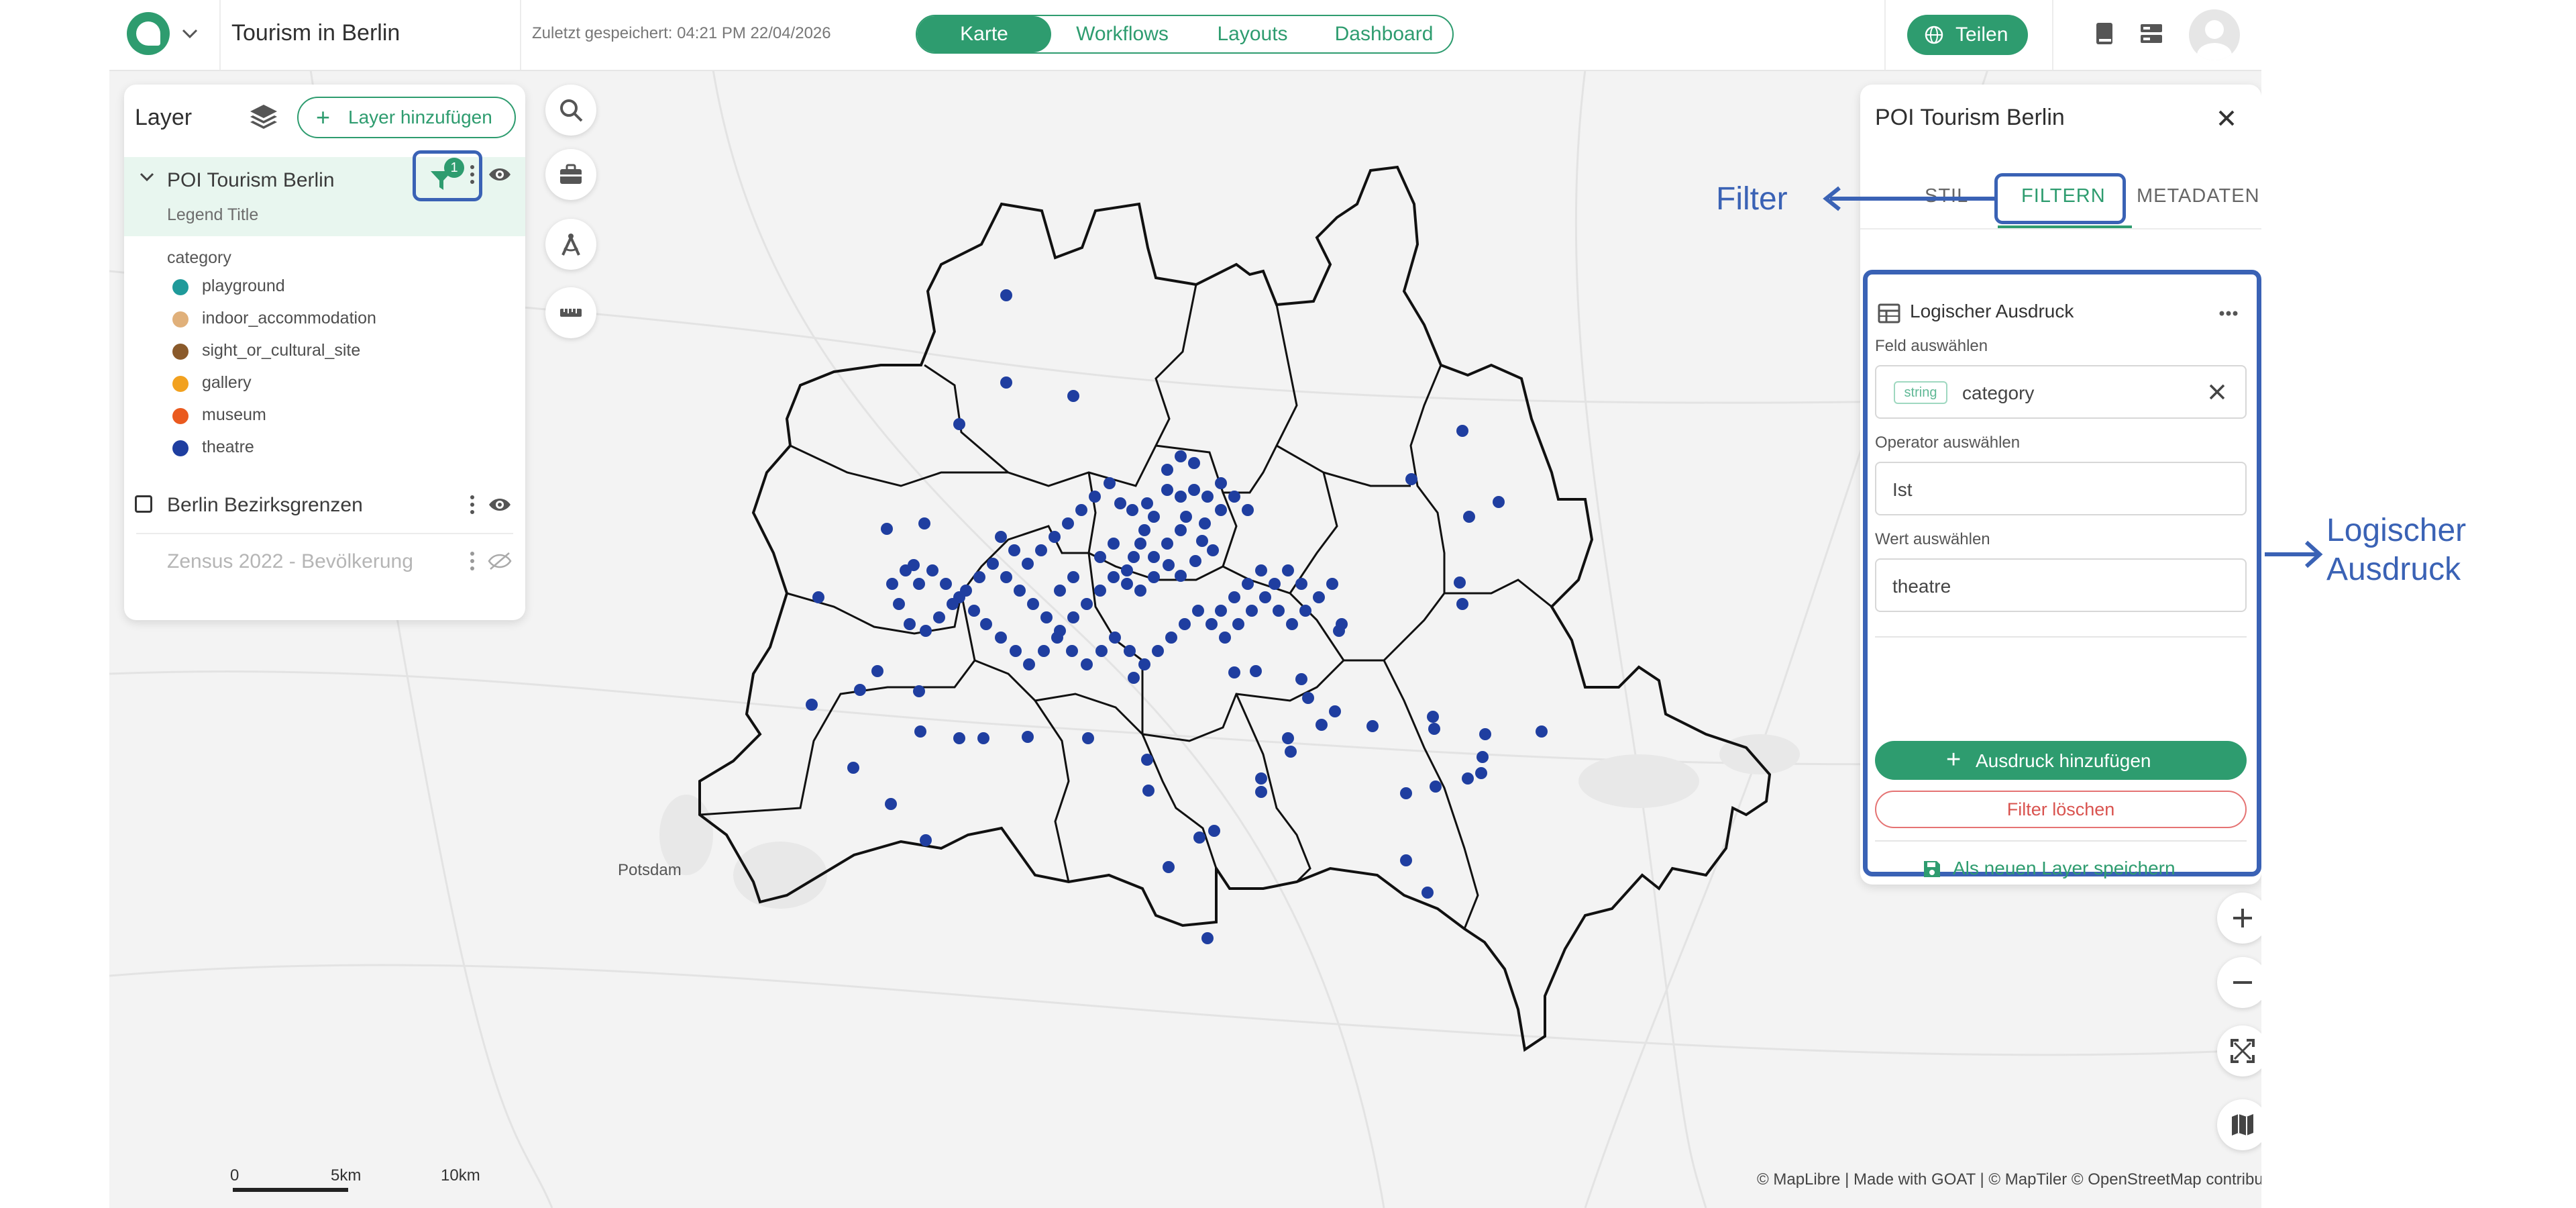 Image resolution: width=2576 pixels, height=1208 pixels. Describe the element at coordinates (2198, 196) in the screenshot. I see `tab-metadaten: METADATEN` at that location.